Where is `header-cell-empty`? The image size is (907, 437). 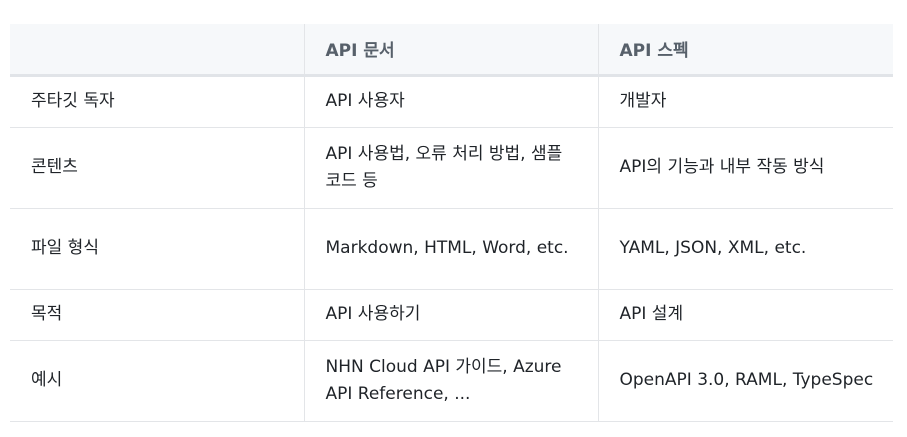
header-cell-empty is located at coordinates (157, 49).